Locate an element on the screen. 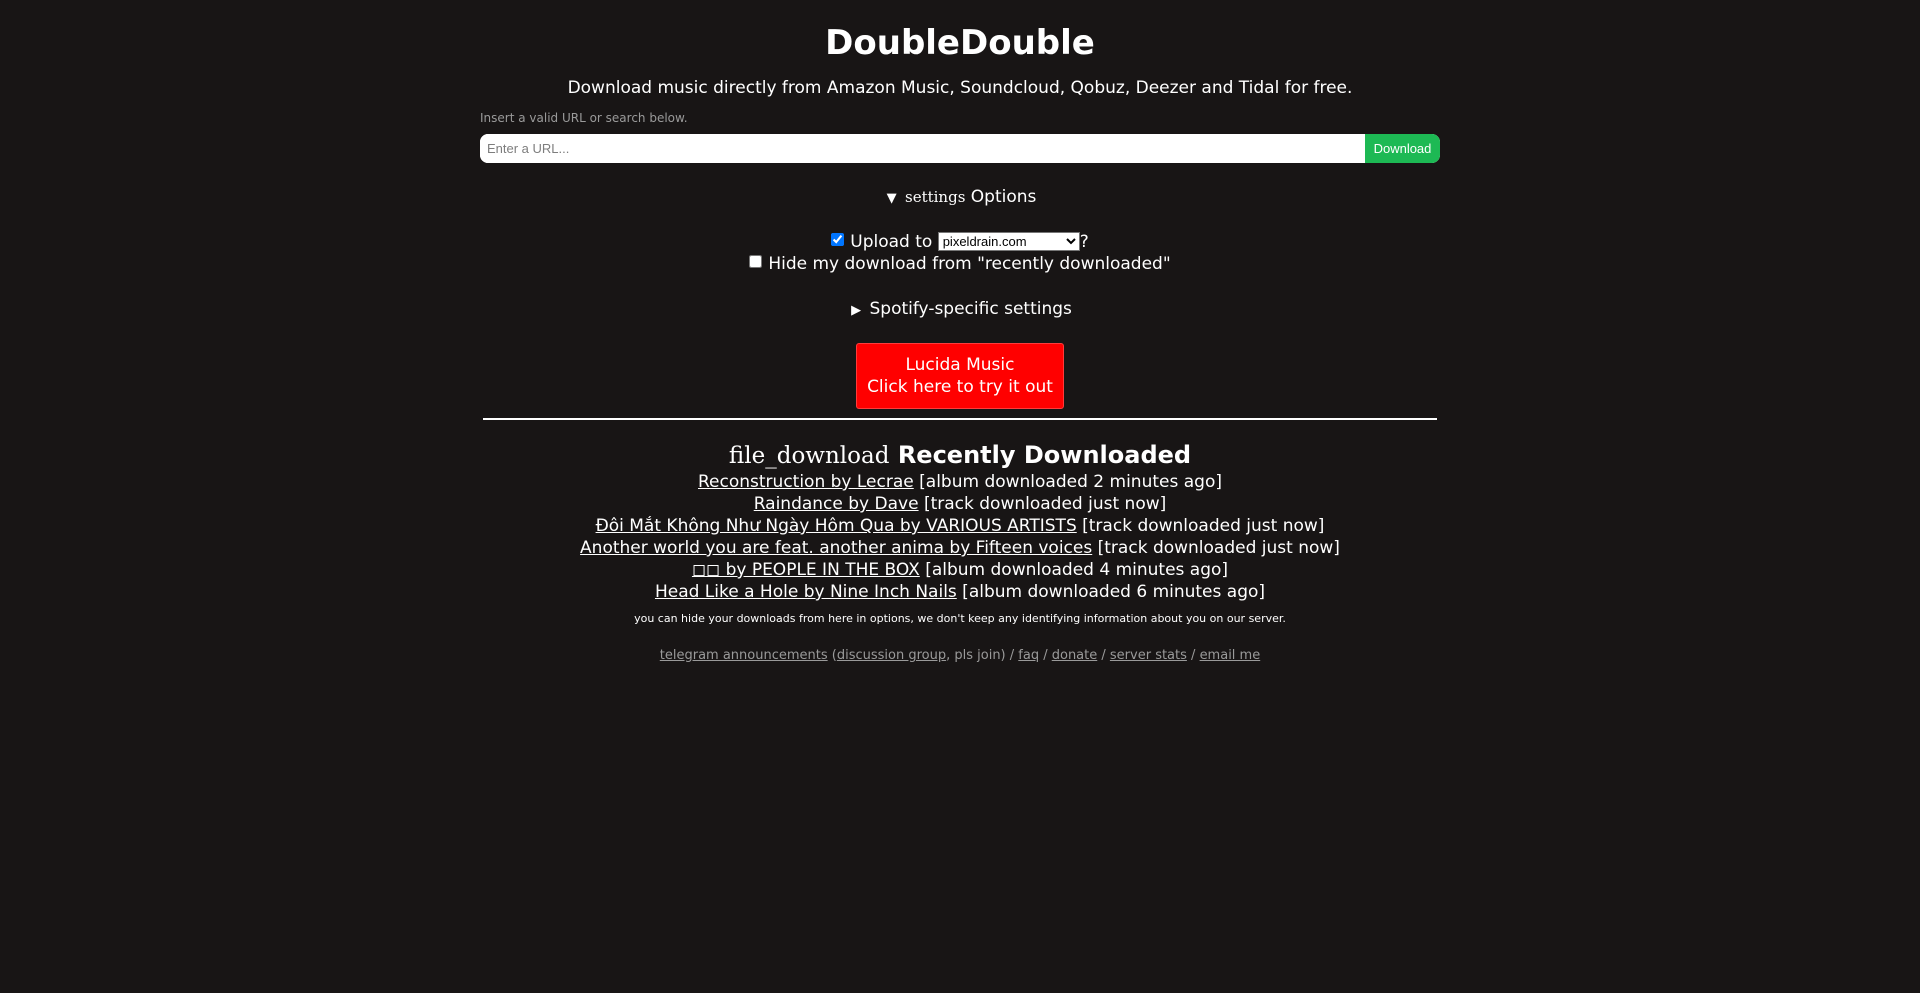 Image resolution: width=1920 pixels, height=993 pixels. faq-link: faq is located at coordinates (1028, 655).